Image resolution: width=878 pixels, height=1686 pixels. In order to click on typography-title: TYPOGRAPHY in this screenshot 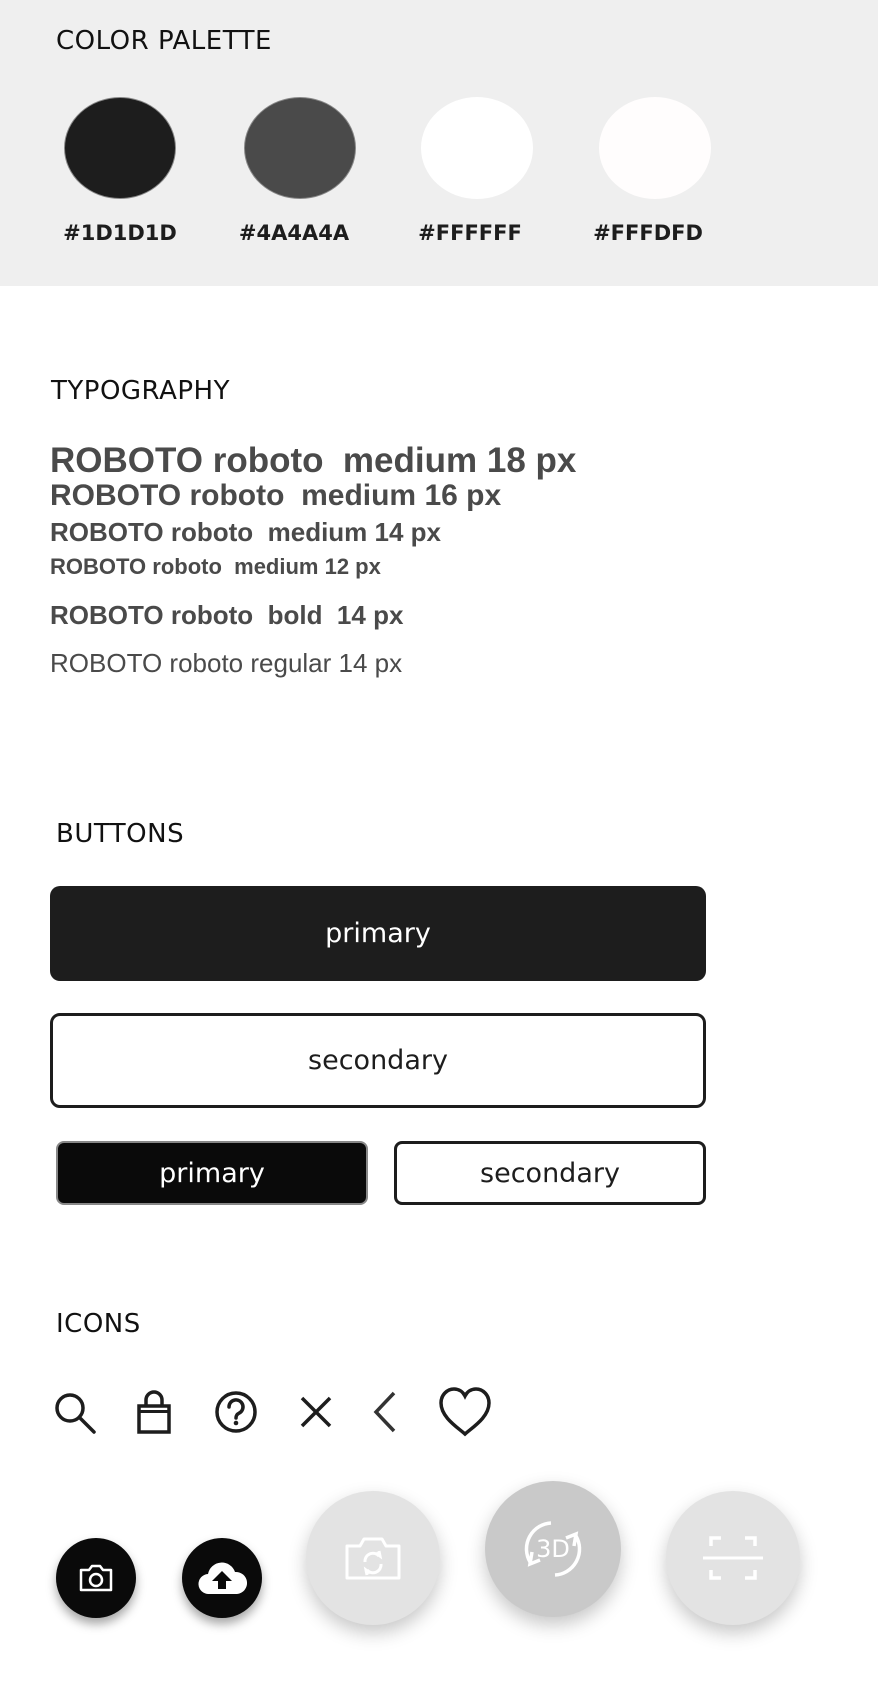, I will do `click(140, 391)`.